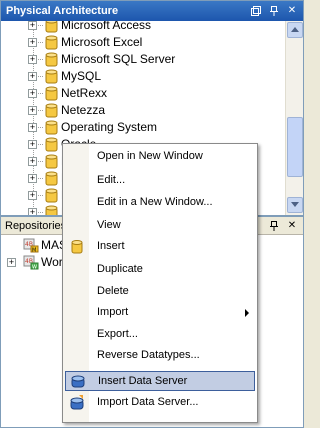 This screenshot has height=428, width=320. Describe the element at coordinates (113, 312) in the screenshot. I see `menu-item-label: Import` at that location.